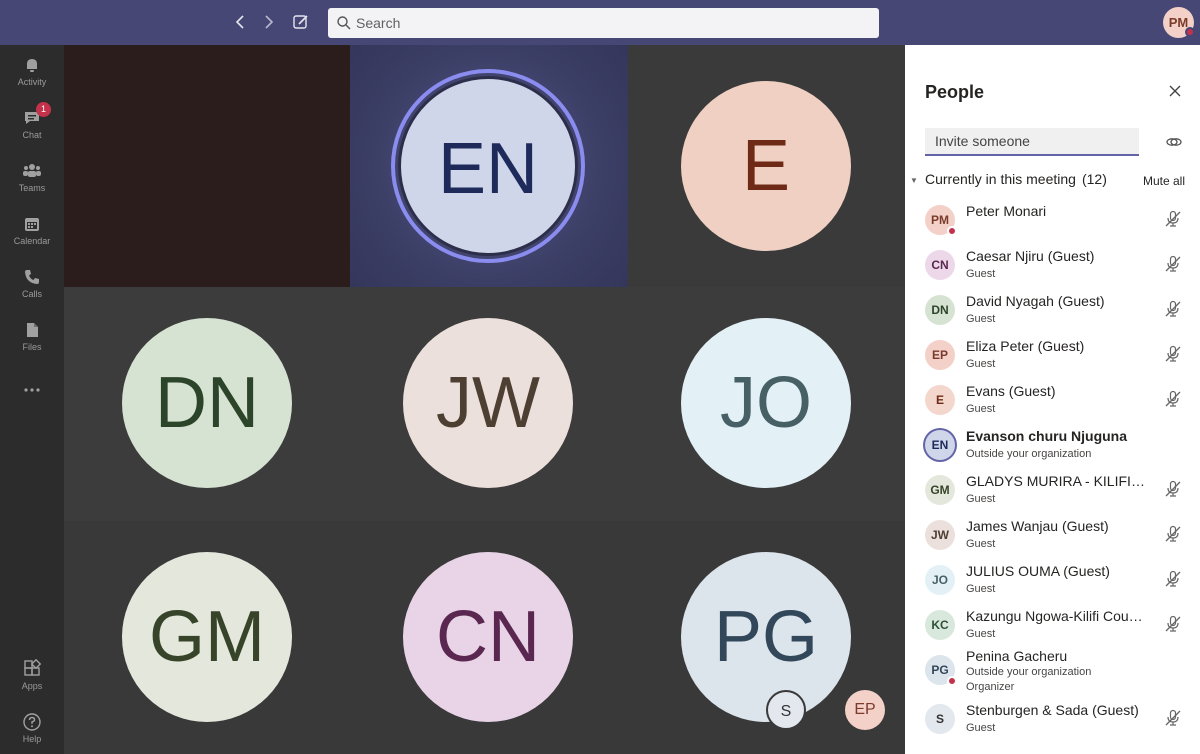 This screenshot has width=1200, height=754. Describe the element at coordinates (1174, 142) in the screenshot. I see `share-invite-icon` at that location.